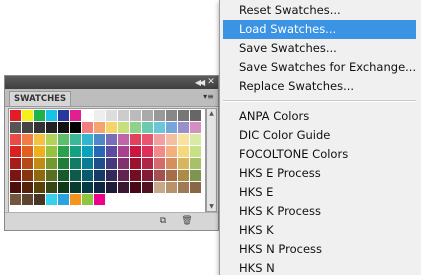  Describe the element at coordinates (163, 221) in the screenshot. I see `new-swatch-icon: ⧉` at that location.